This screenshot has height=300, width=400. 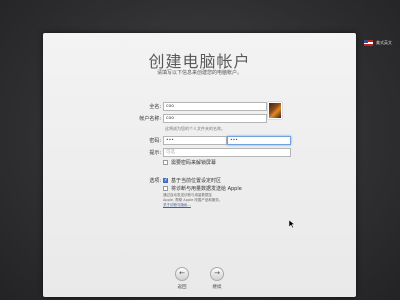 I want to click on continue-button: →, so click(x=217, y=274).